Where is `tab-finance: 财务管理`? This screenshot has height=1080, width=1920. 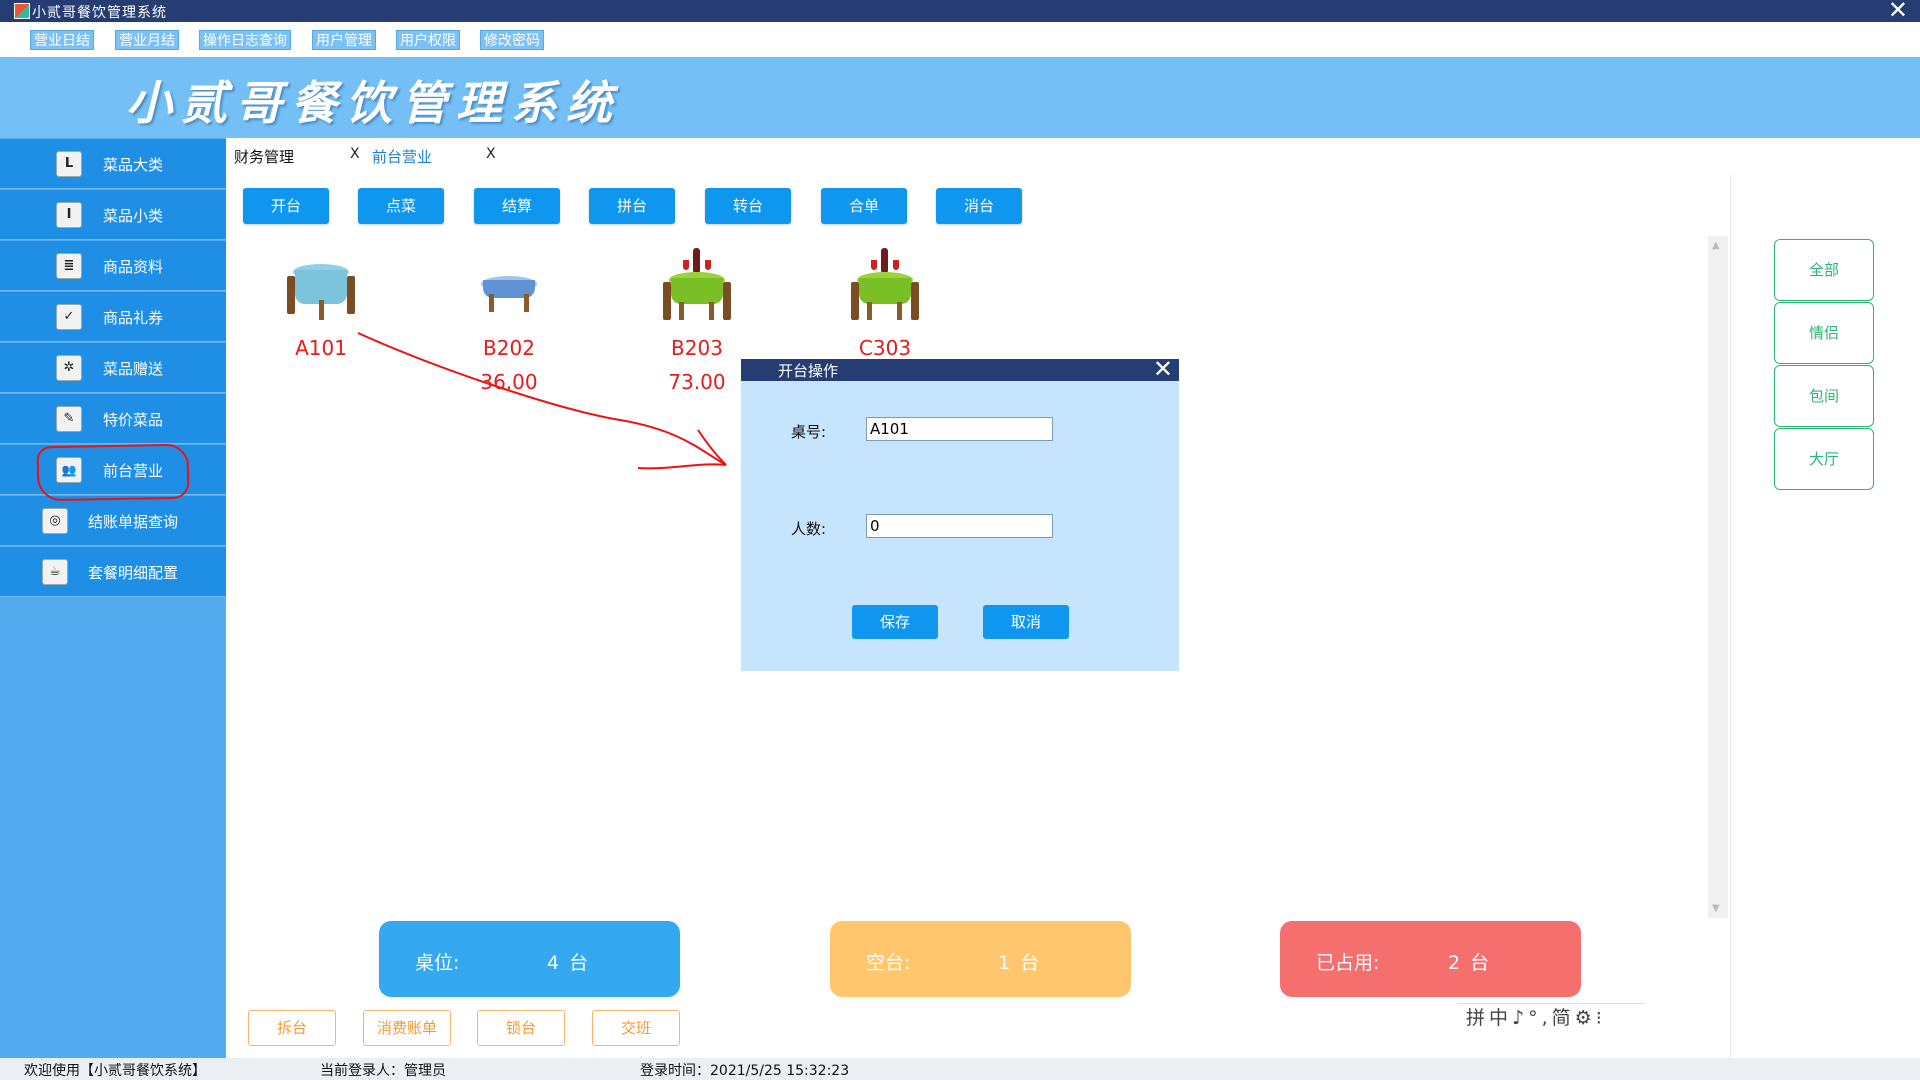
tab-finance: 财务管理 is located at coordinates (264, 156).